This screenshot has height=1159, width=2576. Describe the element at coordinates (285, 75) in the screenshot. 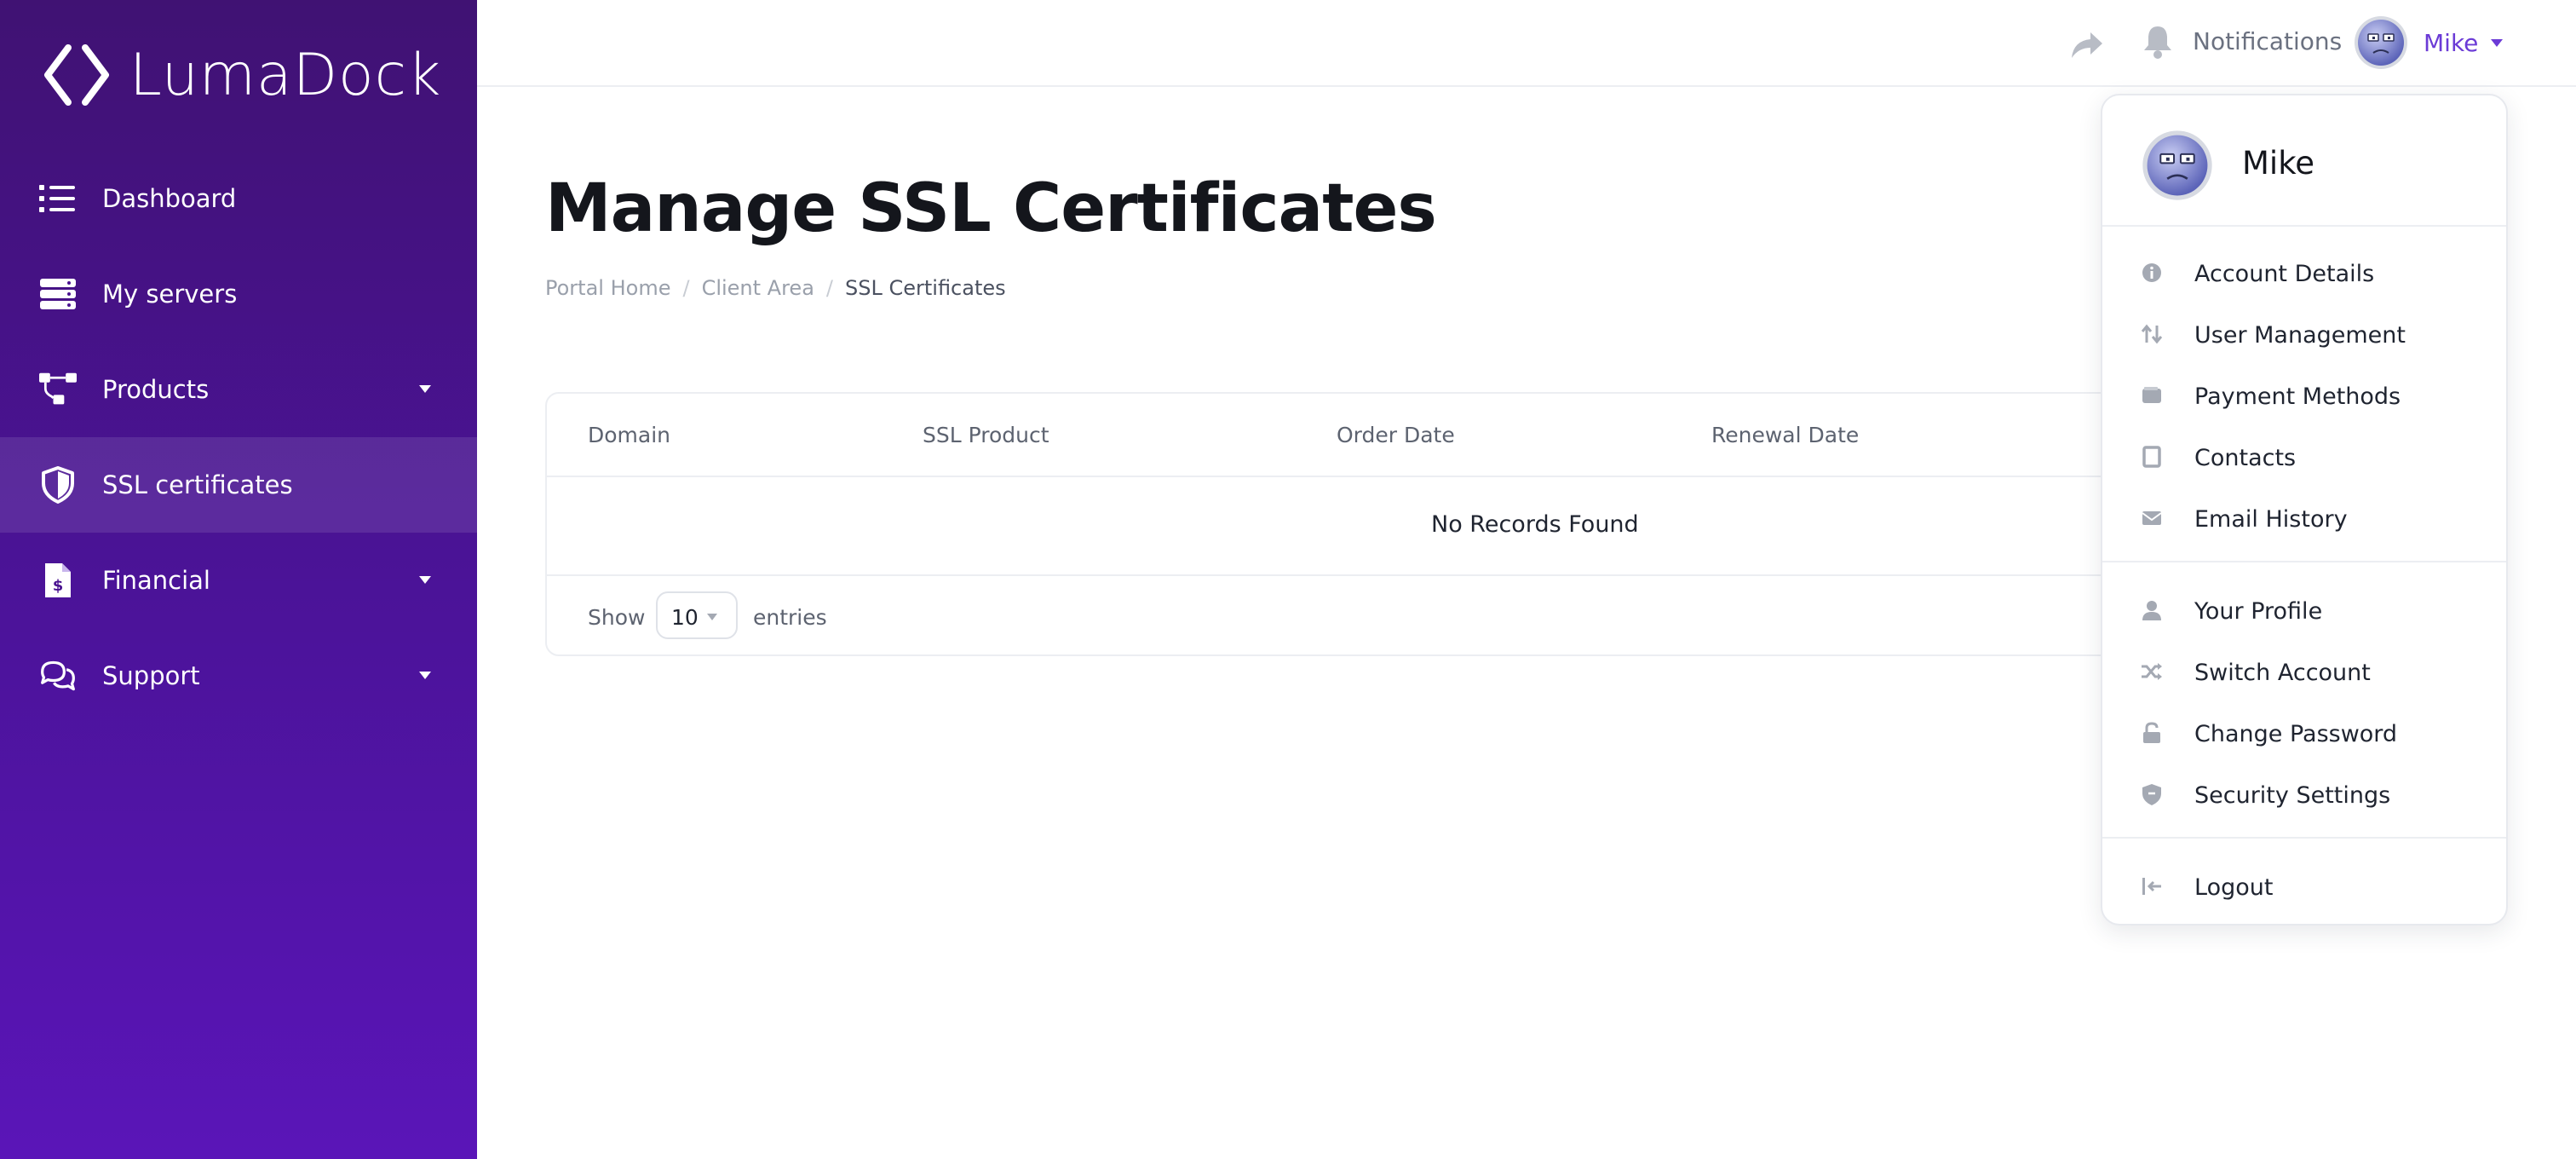

I see `brand-name: LumaDock` at that location.